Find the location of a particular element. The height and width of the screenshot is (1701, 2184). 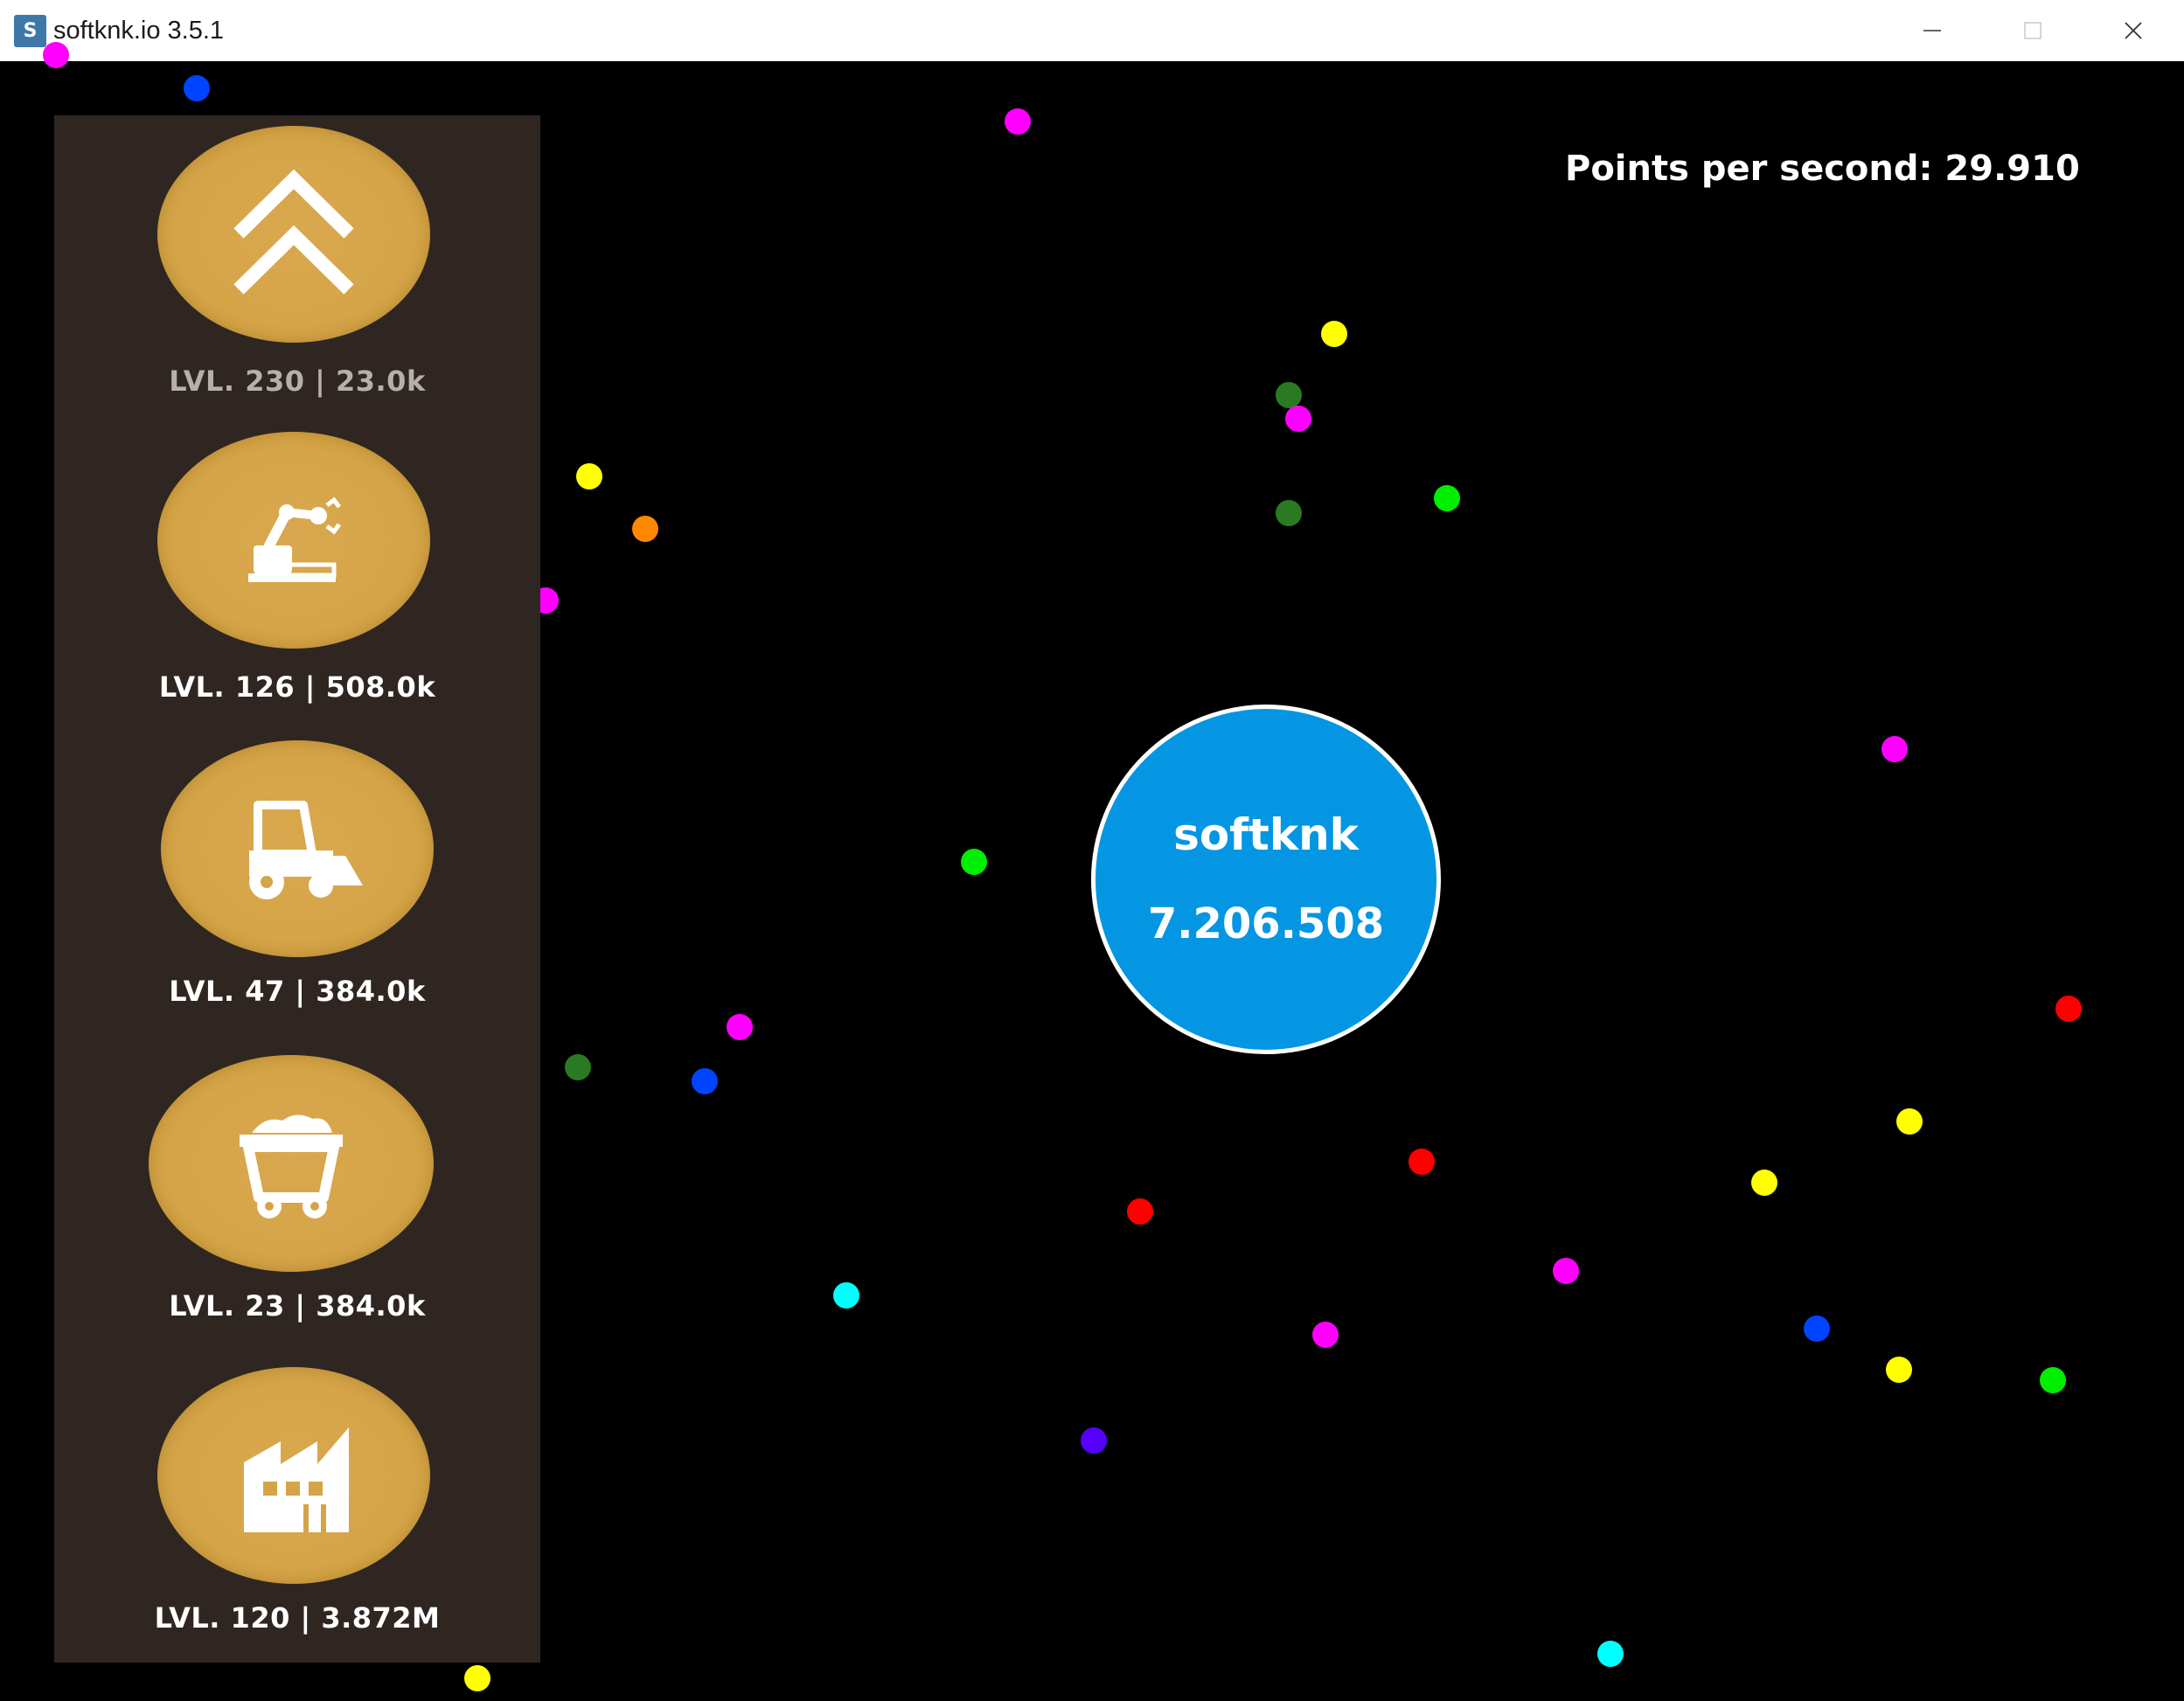

upgrade-item: LVL. 23 | 384.0k is located at coordinates (297, 1193).